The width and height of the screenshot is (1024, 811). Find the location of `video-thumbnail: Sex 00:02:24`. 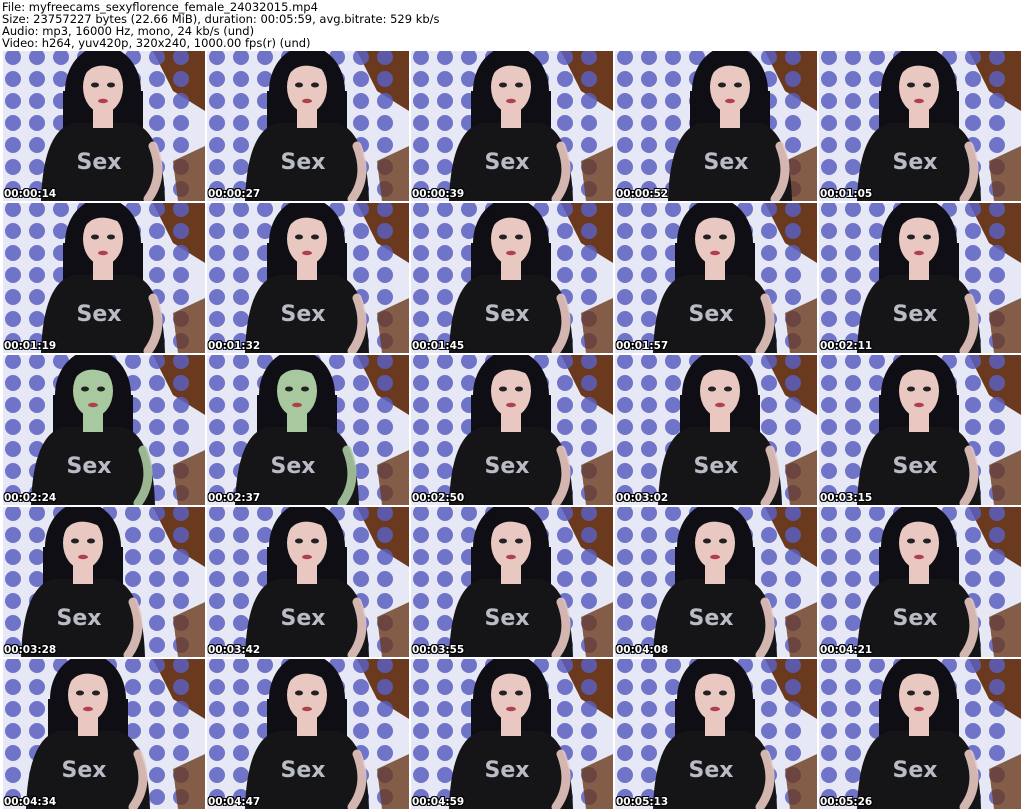

video-thumbnail: Sex 00:02:24 is located at coordinates (104, 430).